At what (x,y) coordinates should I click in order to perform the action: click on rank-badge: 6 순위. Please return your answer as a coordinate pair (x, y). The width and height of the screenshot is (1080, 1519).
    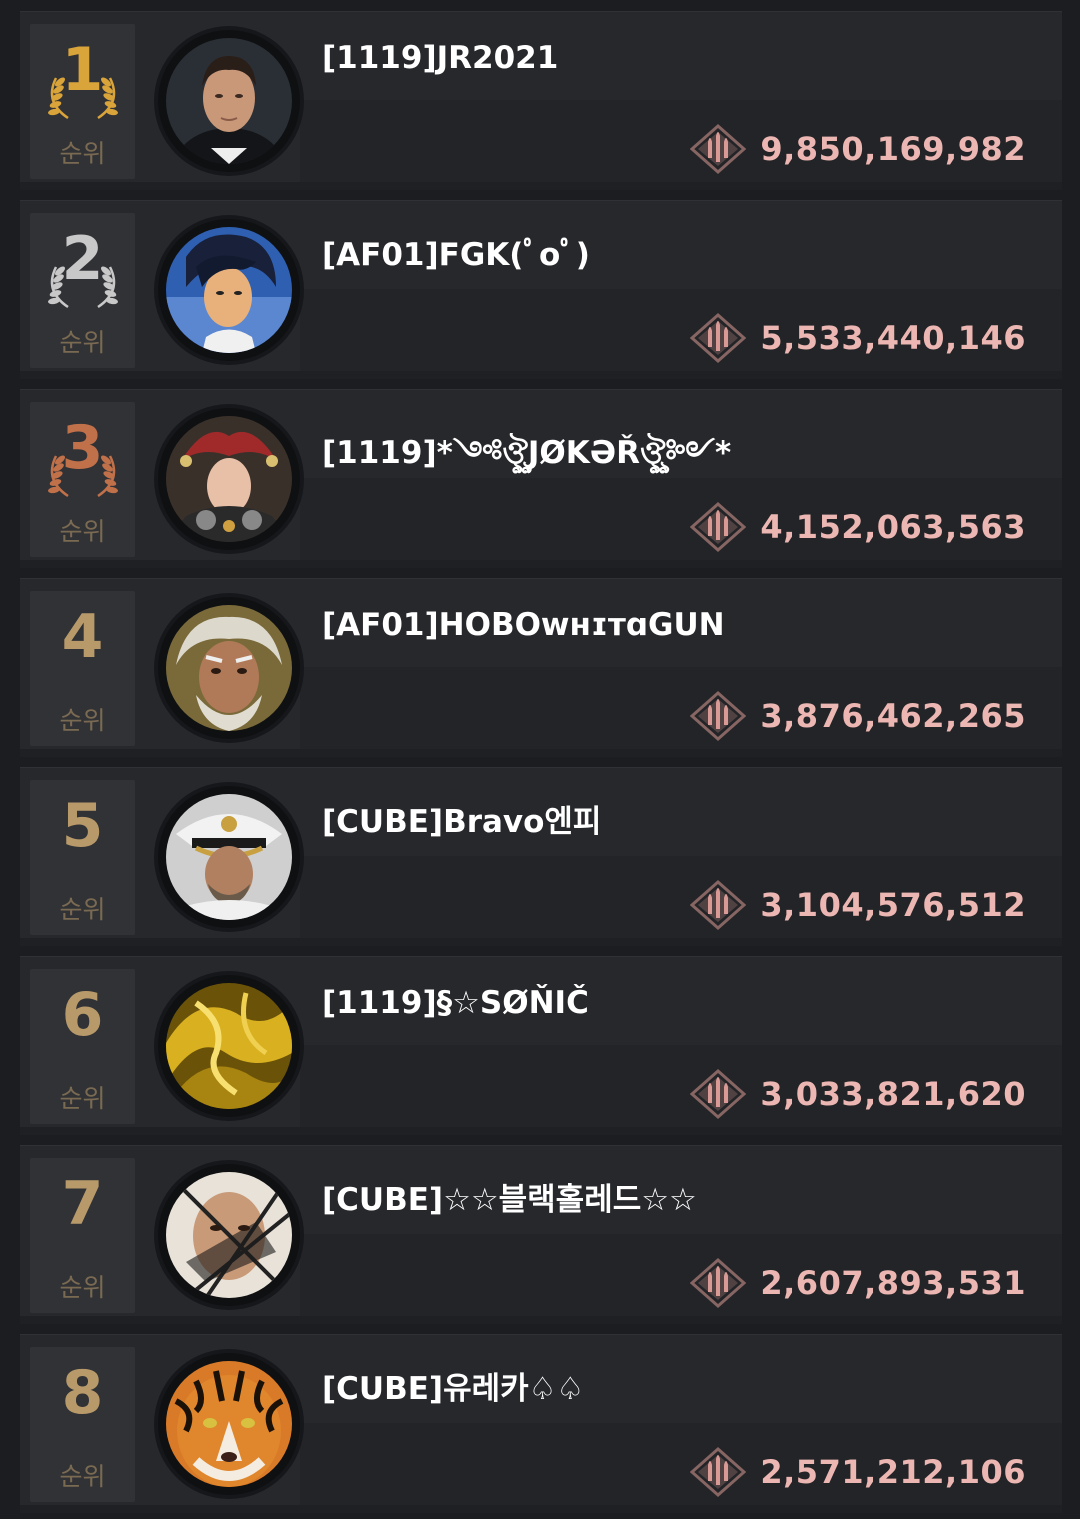
    Looking at the image, I should click on (82, 1046).